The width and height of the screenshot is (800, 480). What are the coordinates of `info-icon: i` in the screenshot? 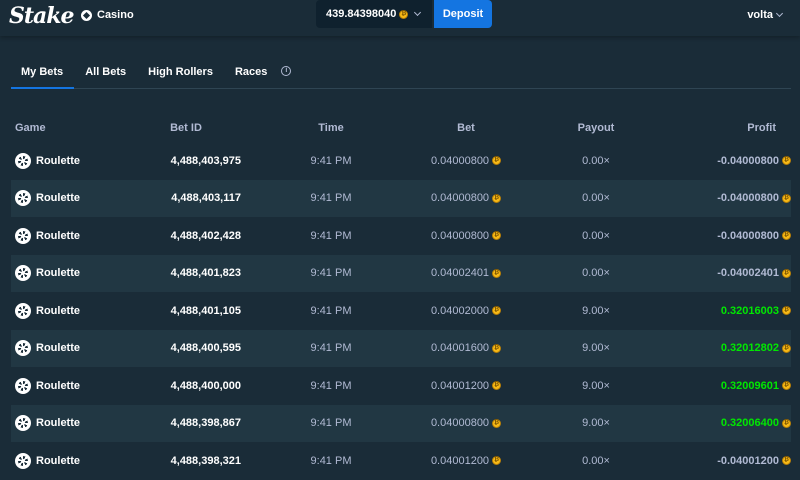 It's located at (286, 71).